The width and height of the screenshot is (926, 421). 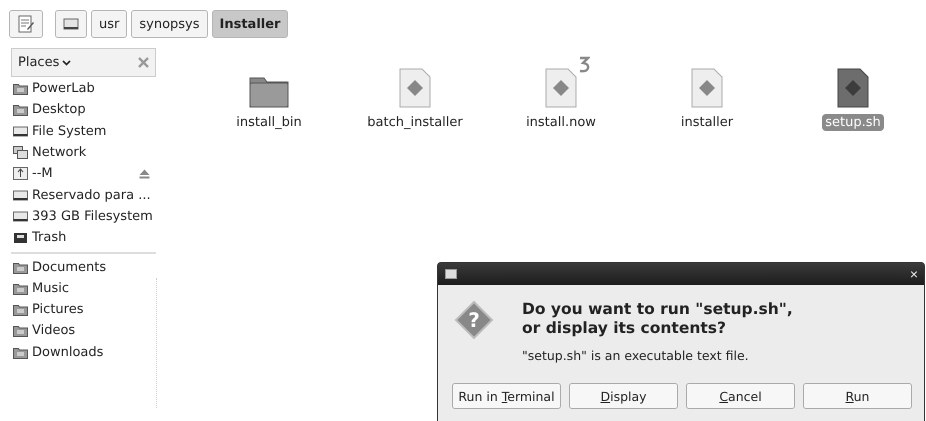 What do you see at coordinates (83, 153) in the screenshot?
I see `sidebar-item: Network` at bounding box center [83, 153].